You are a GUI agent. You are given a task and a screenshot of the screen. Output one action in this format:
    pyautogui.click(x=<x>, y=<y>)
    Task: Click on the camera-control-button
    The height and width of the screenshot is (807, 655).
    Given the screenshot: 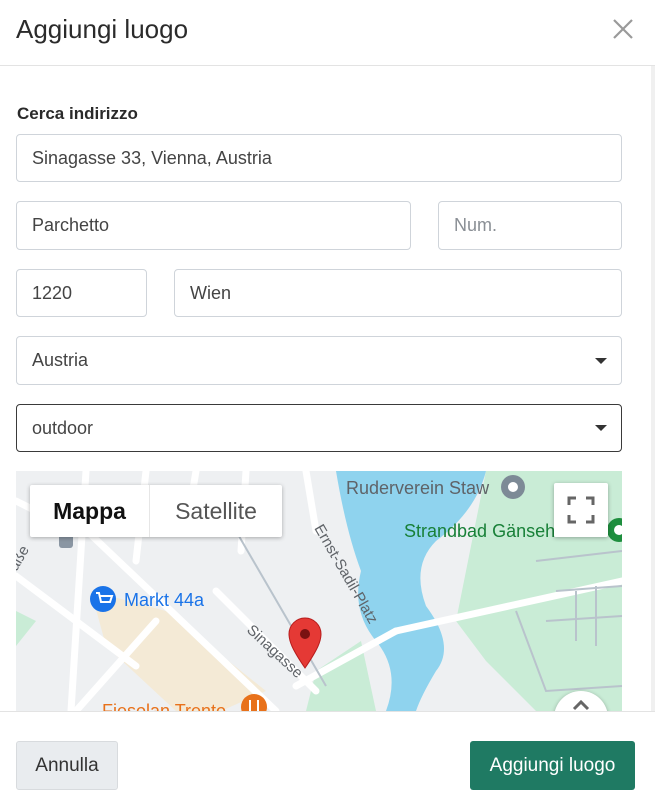 What is the action you would take?
    pyautogui.click(x=581, y=701)
    